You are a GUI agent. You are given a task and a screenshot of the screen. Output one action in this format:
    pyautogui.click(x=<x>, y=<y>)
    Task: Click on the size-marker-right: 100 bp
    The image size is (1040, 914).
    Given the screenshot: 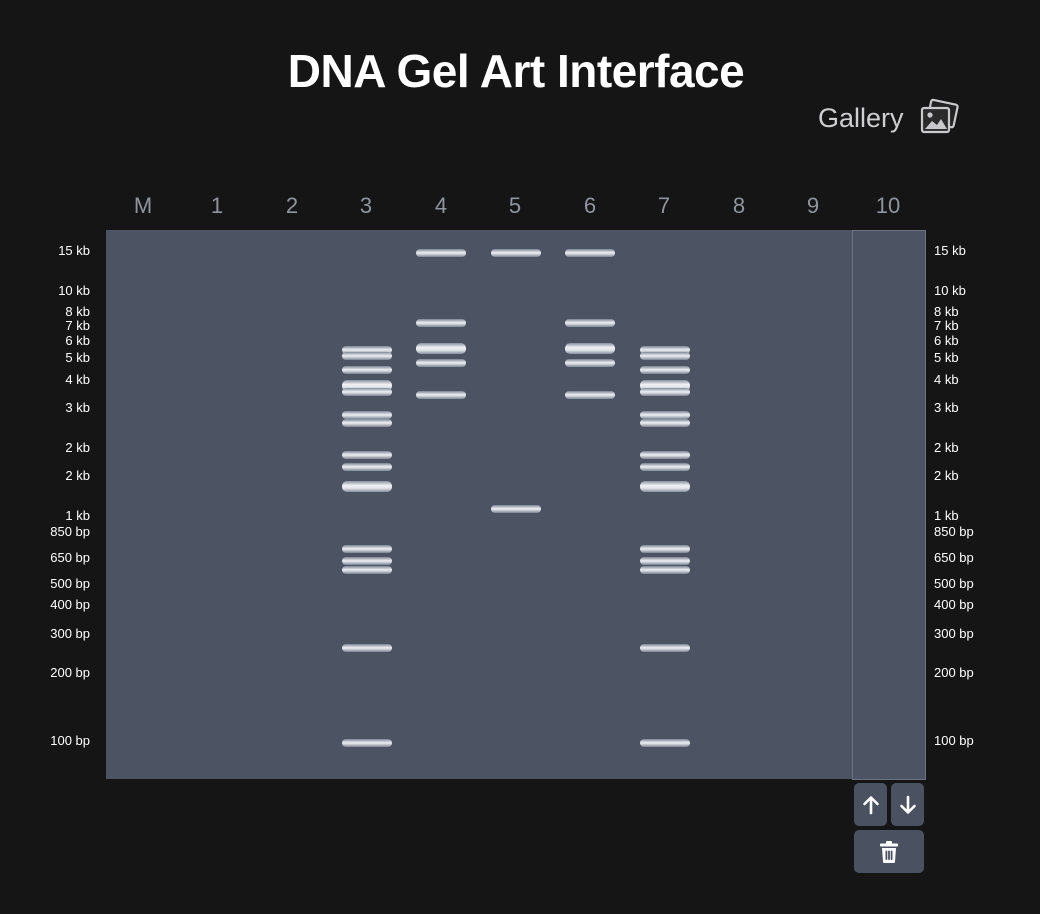 What is the action you would take?
    pyautogui.click(x=954, y=740)
    